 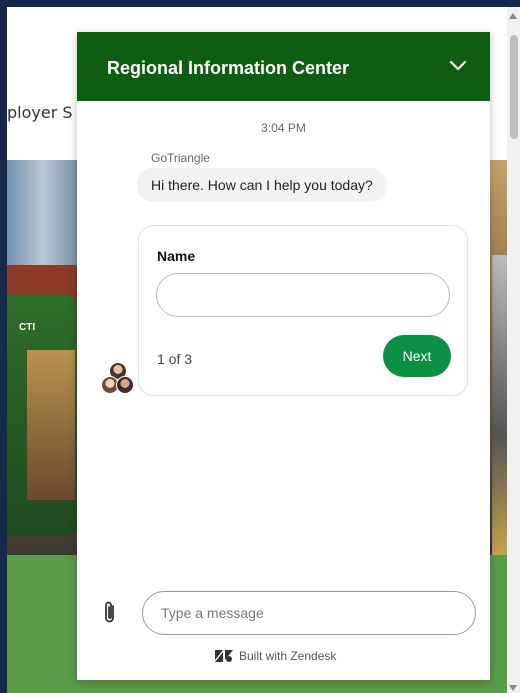 I want to click on collapse-button, so click(x=458, y=66).